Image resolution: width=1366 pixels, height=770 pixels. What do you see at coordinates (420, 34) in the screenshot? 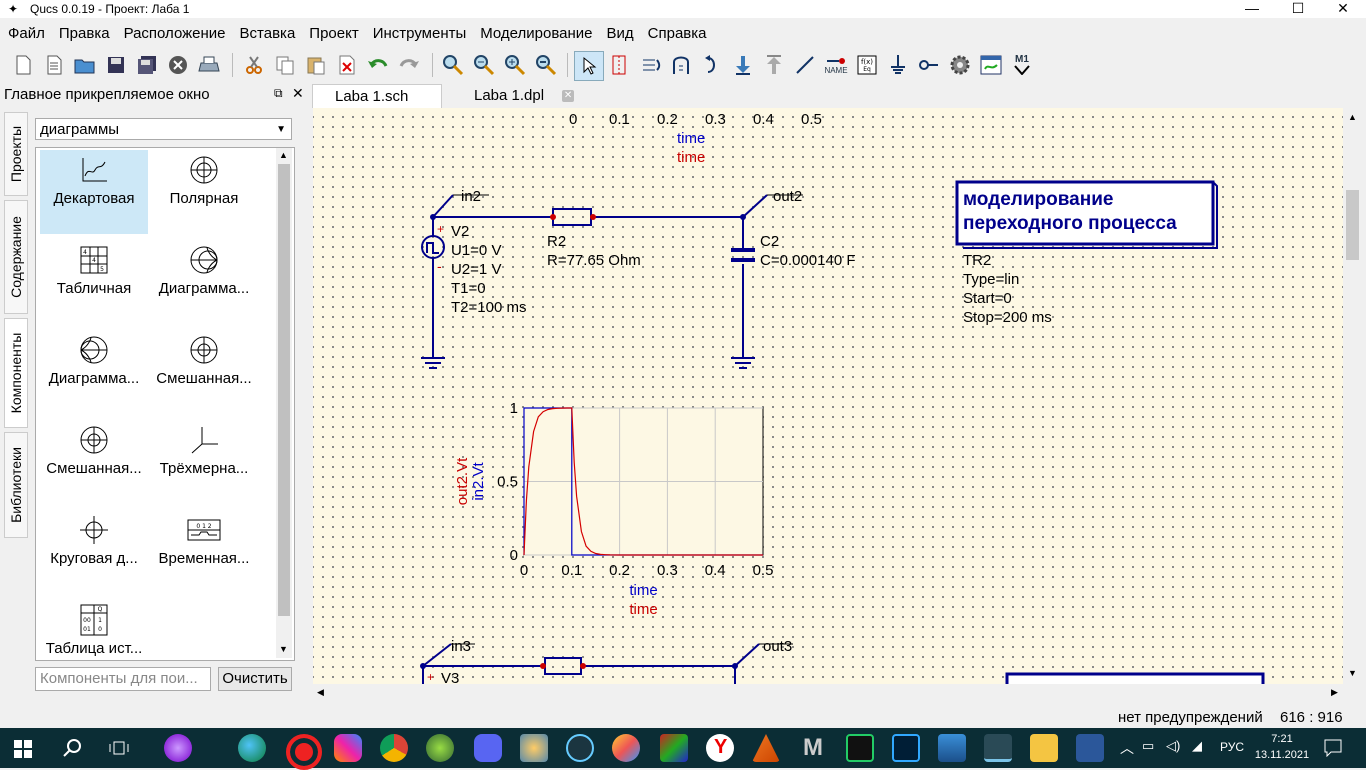
I see `menu-tools: Инструменты` at bounding box center [420, 34].